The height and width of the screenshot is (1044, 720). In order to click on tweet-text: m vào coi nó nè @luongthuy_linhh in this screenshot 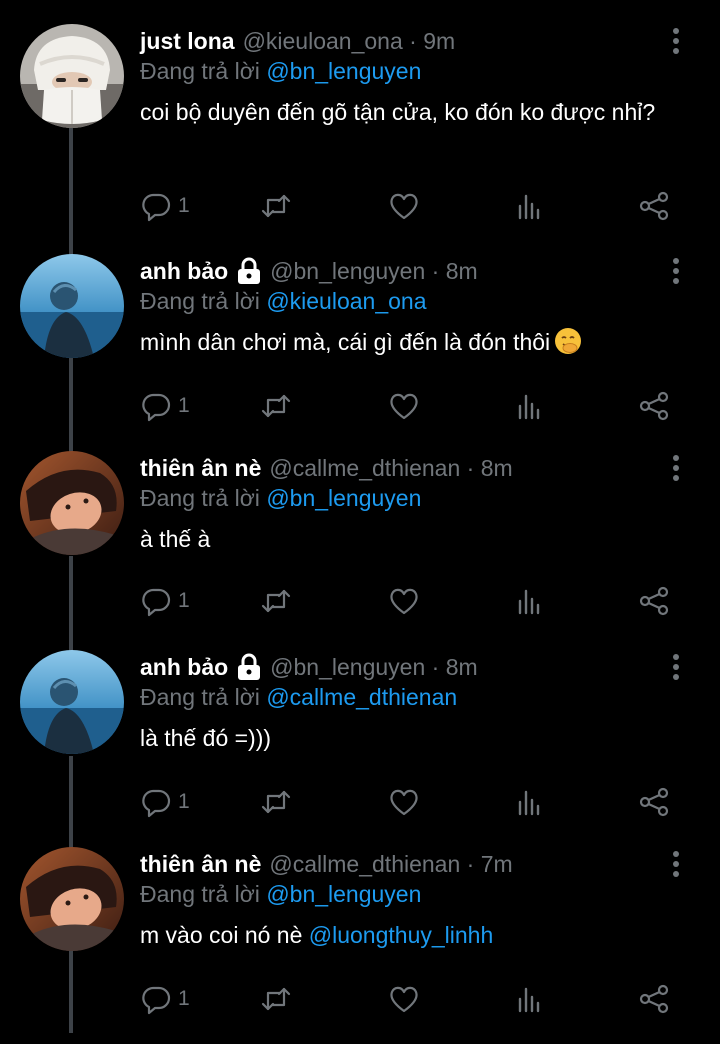, I will do `click(410, 935)`.